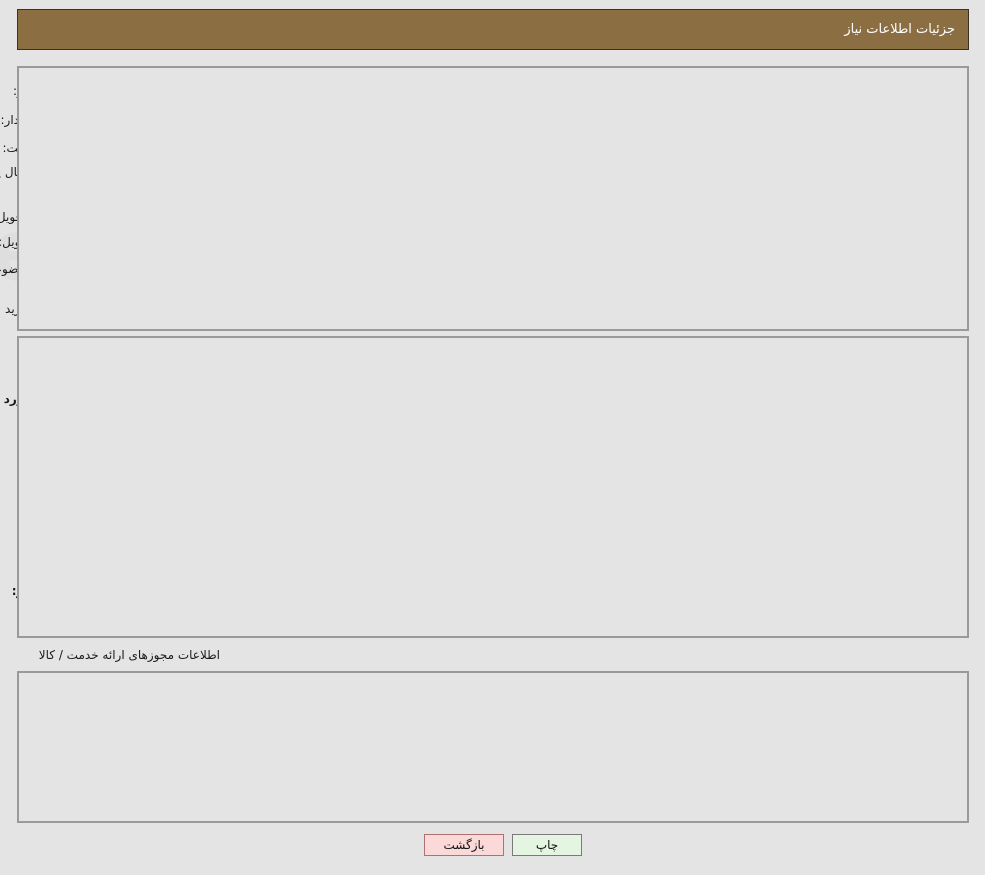  What do you see at coordinates (899, 29) in the screenshot?
I see `page-title: جزئیات اطلاعات نیاز` at bounding box center [899, 29].